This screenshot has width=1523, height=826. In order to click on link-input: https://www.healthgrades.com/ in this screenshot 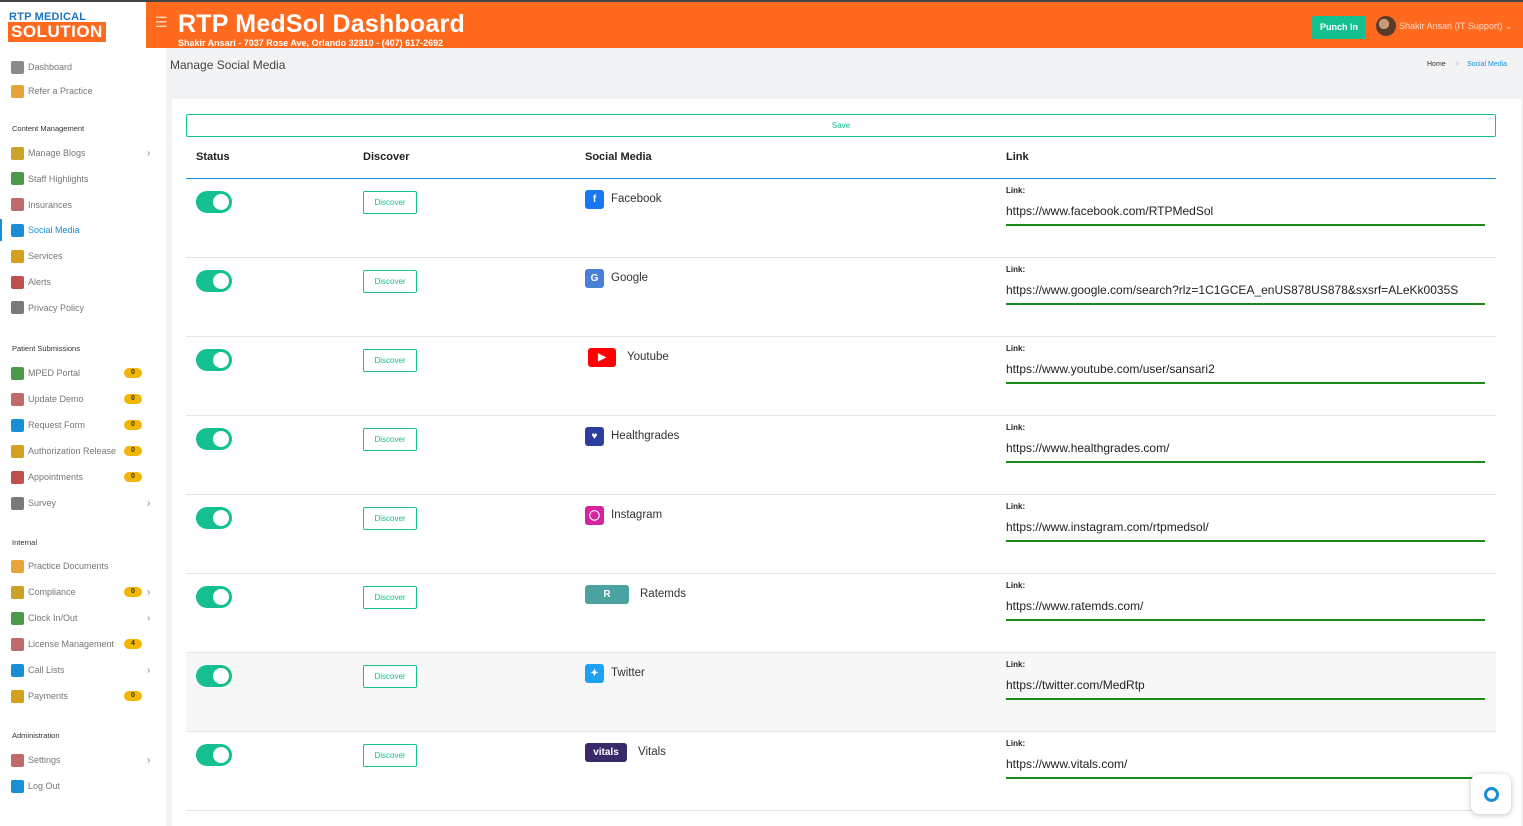, I will do `click(1245, 450)`.